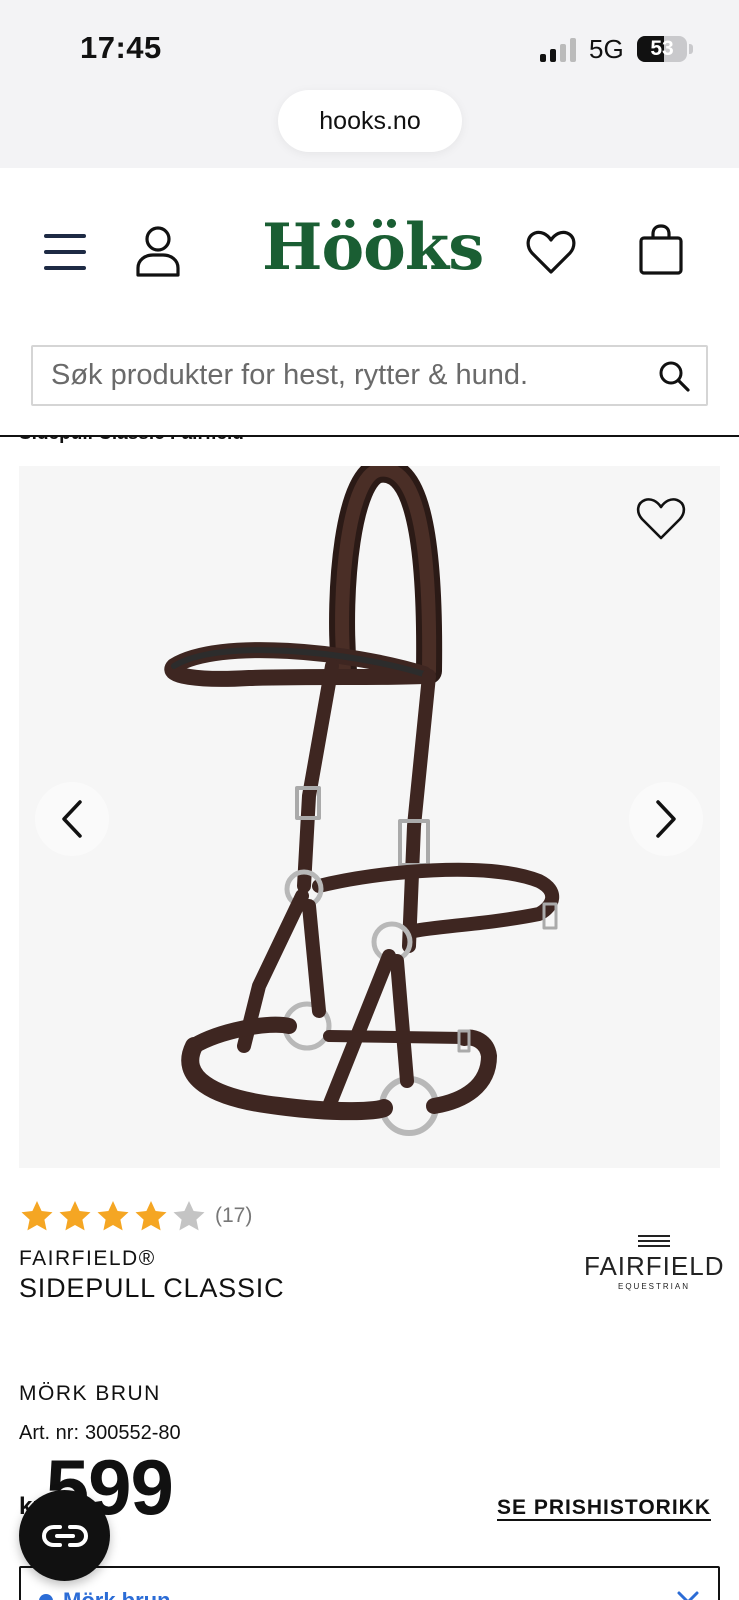 The height and width of the screenshot is (1600, 739). Describe the element at coordinates (370, 121) in the screenshot. I see `url-bar: hooks.no` at that location.